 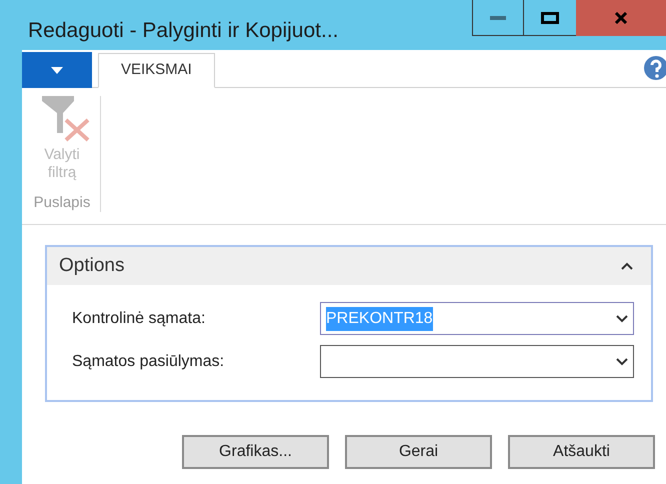 I want to click on close-icon, so click(x=621, y=18).